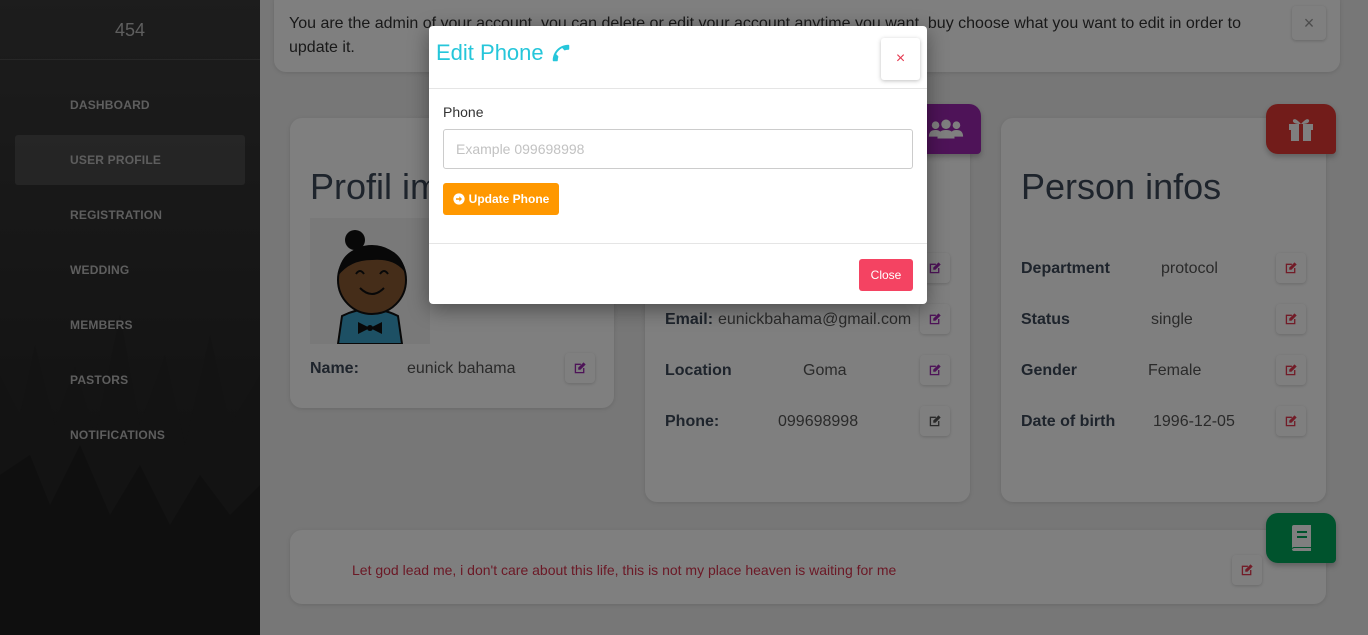 The height and width of the screenshot is (635, 1368). Describe the element at coordinates (678, 57) in the screenshot. I see `modal-header: Edit Phone ×` at that location.